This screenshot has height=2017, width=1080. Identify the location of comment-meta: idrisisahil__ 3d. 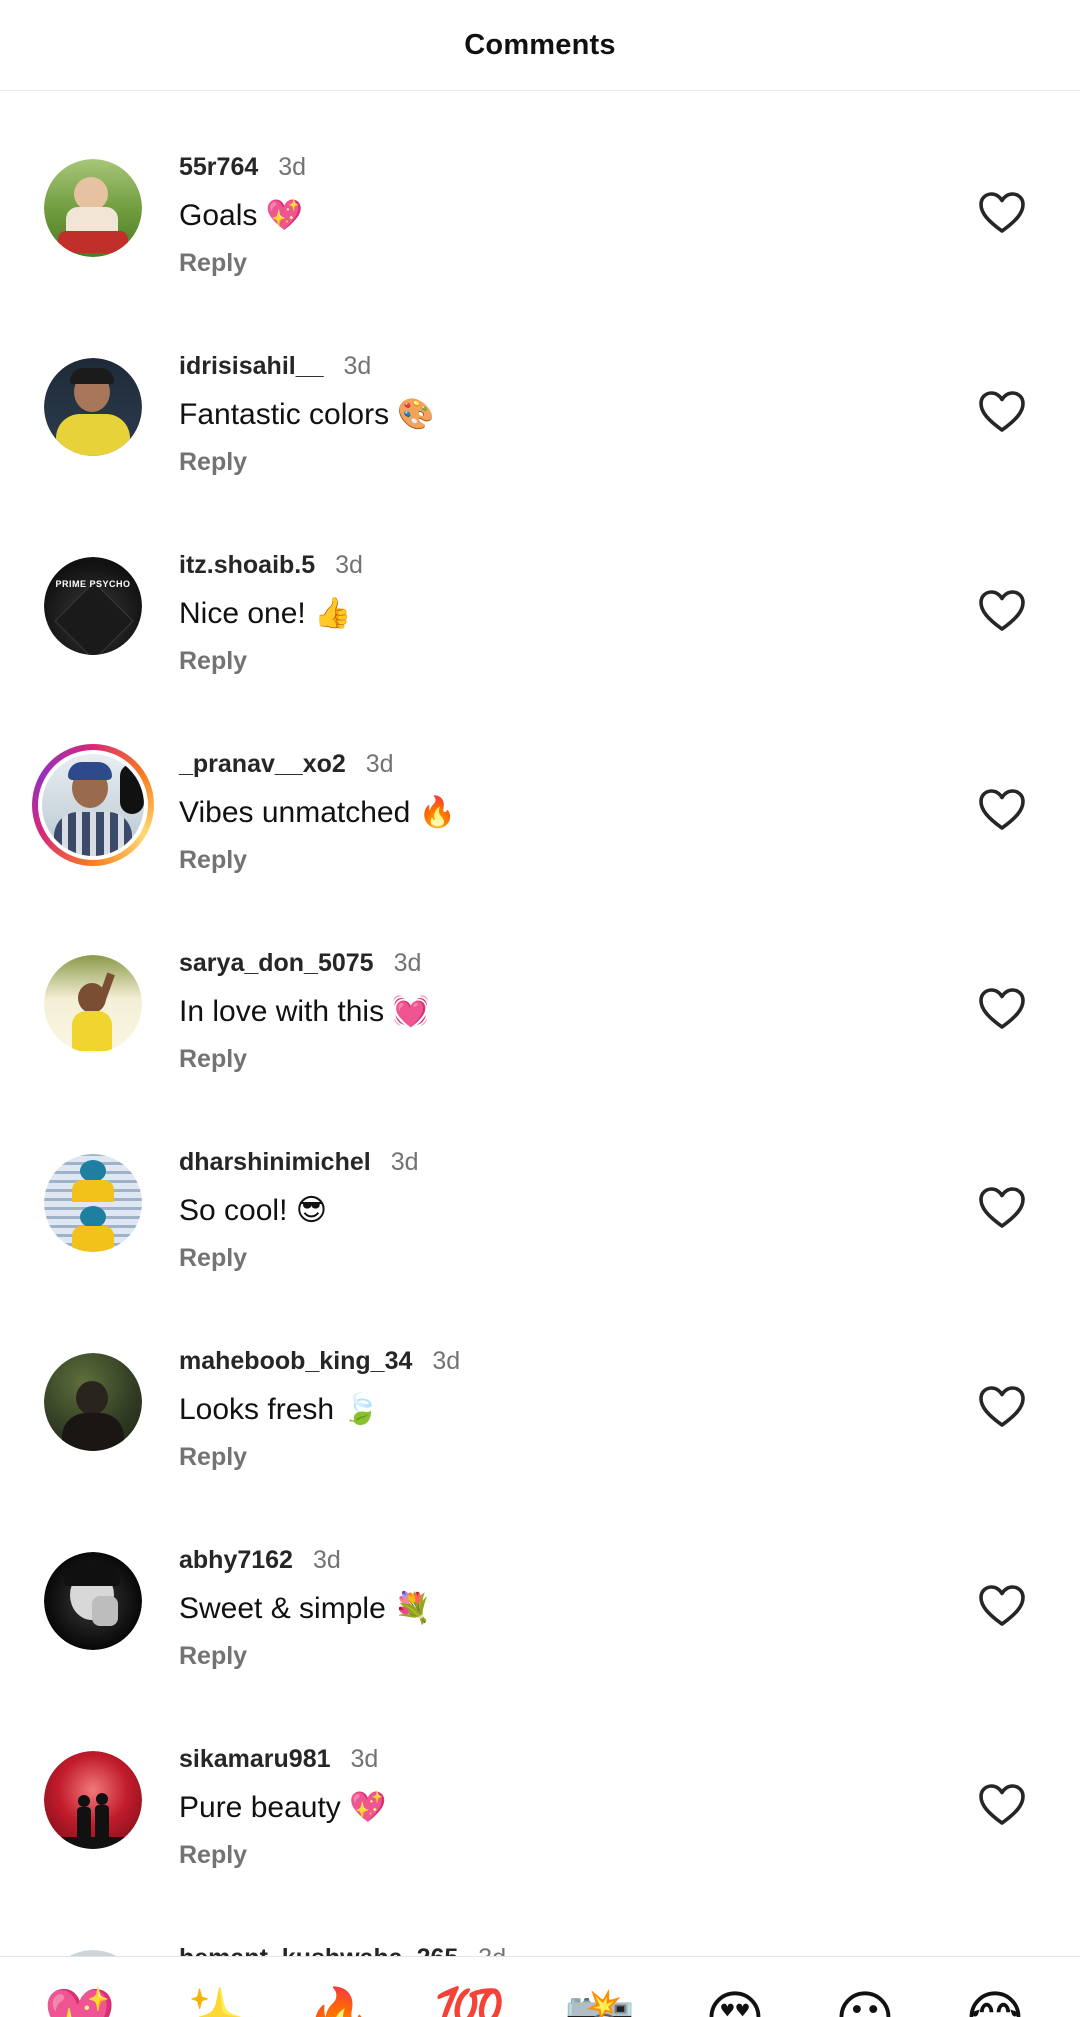
(275, 366).